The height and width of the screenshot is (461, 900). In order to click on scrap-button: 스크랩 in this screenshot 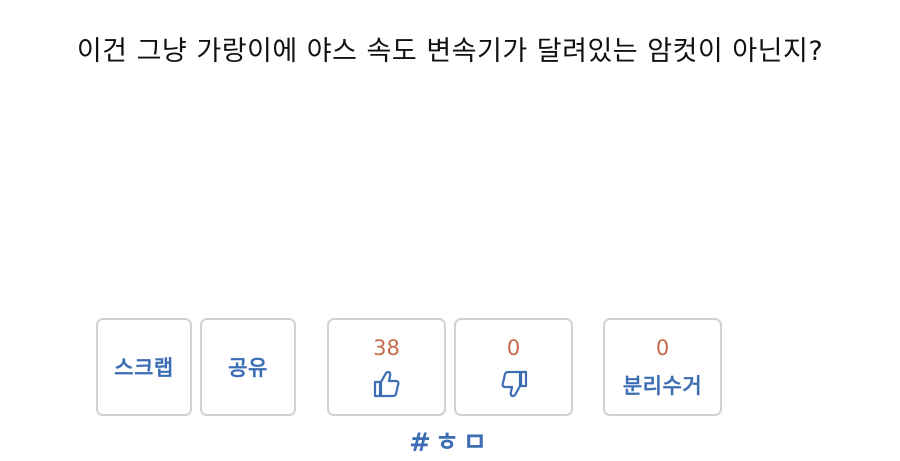, I will do `click(144, 367)`.